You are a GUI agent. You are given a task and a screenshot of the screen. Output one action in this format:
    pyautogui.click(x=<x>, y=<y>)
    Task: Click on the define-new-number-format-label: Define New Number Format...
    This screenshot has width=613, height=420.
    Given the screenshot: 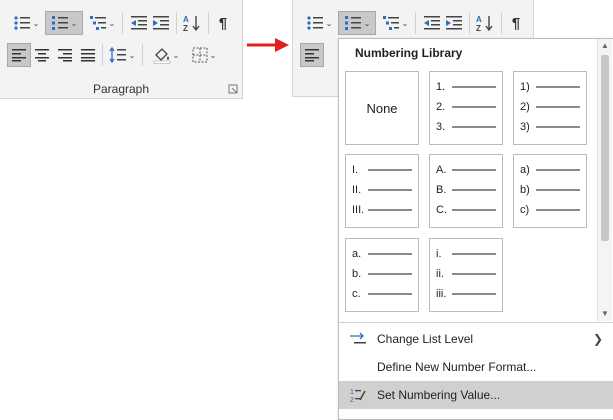 What is the action you would take?
    pyautogui.click(x=457, y=367)
    